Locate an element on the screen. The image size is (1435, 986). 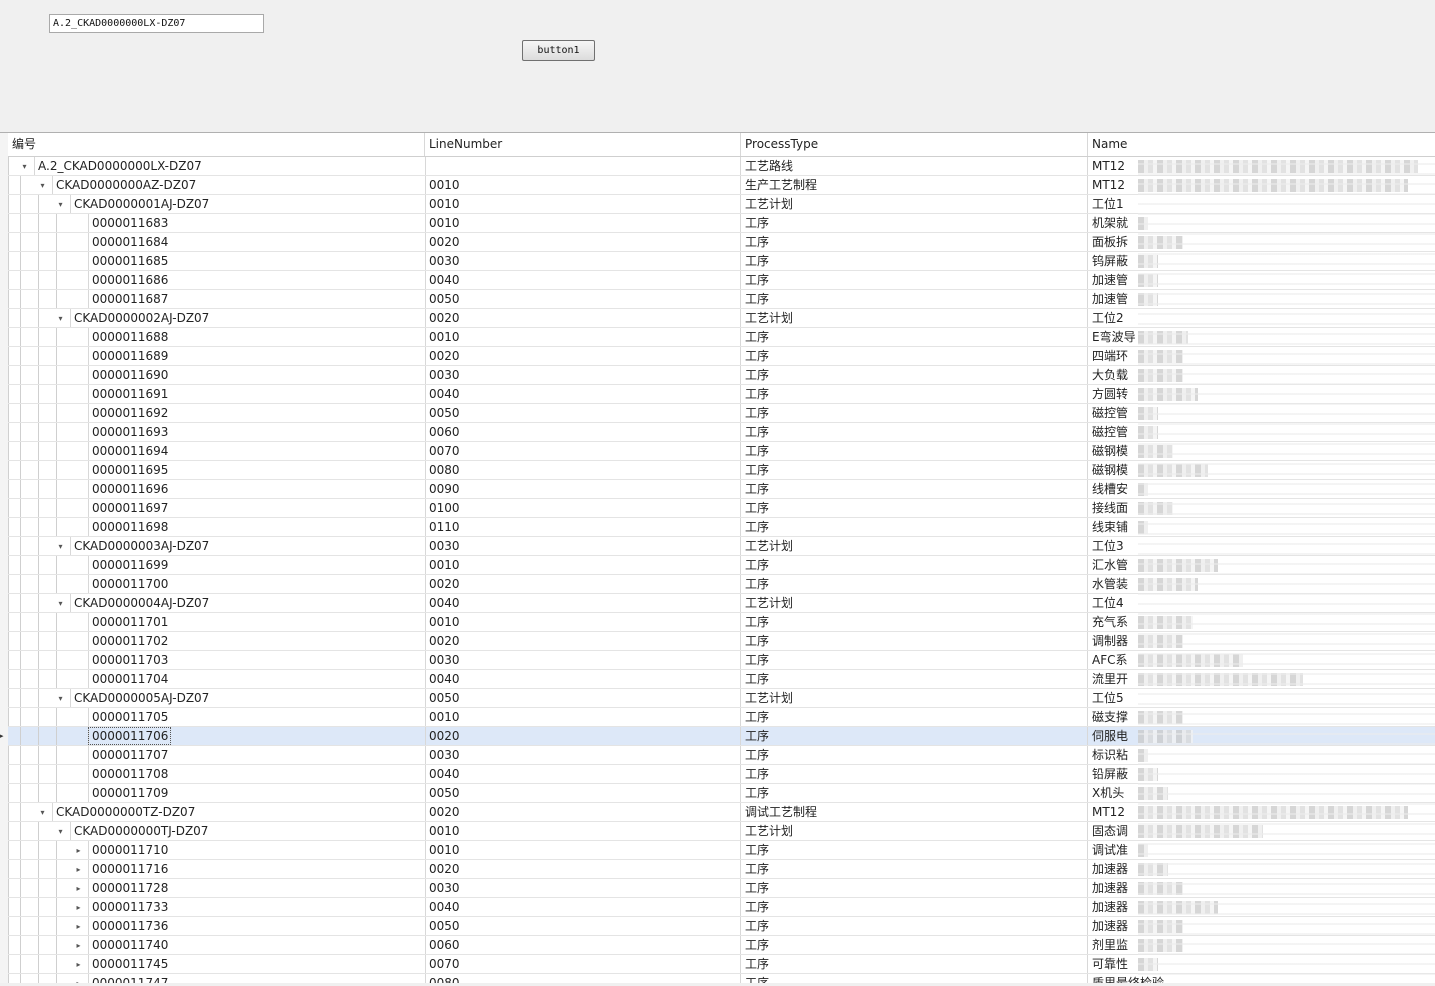
cell-code: 0000011694 is located at coordinates (217, 451).